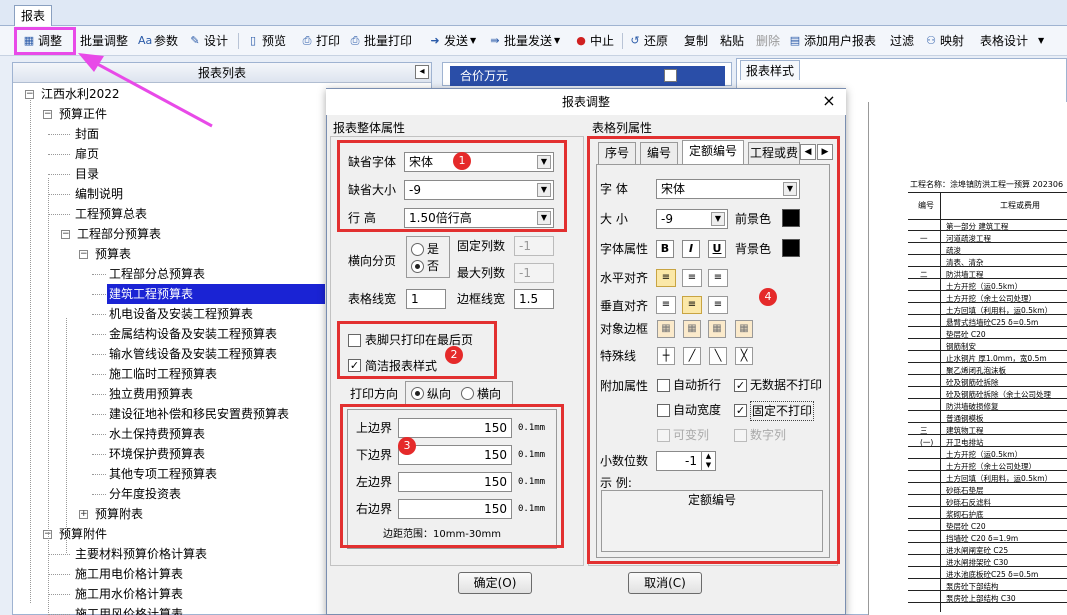 Image resolution: width=1067 pixels, height=615 pixels. Describe the element at coordinates (670, 75) in the screenshot. I see `column-checkbox` at that location.